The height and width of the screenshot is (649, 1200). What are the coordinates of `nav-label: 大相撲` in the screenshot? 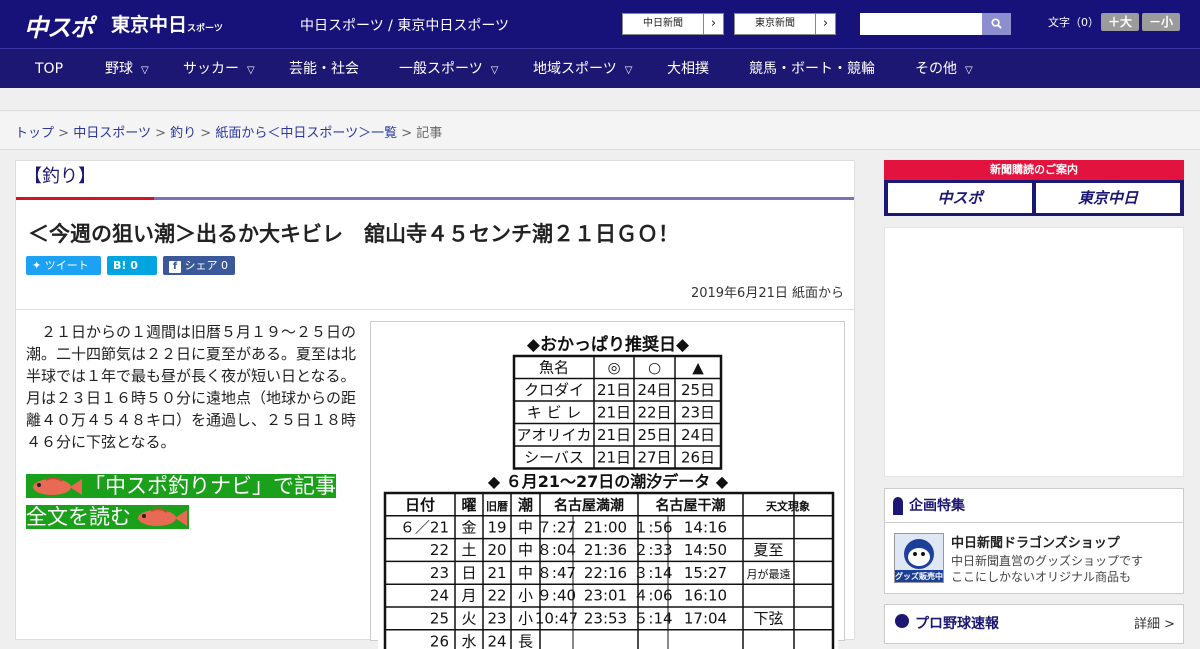 It's located at (688, 69).